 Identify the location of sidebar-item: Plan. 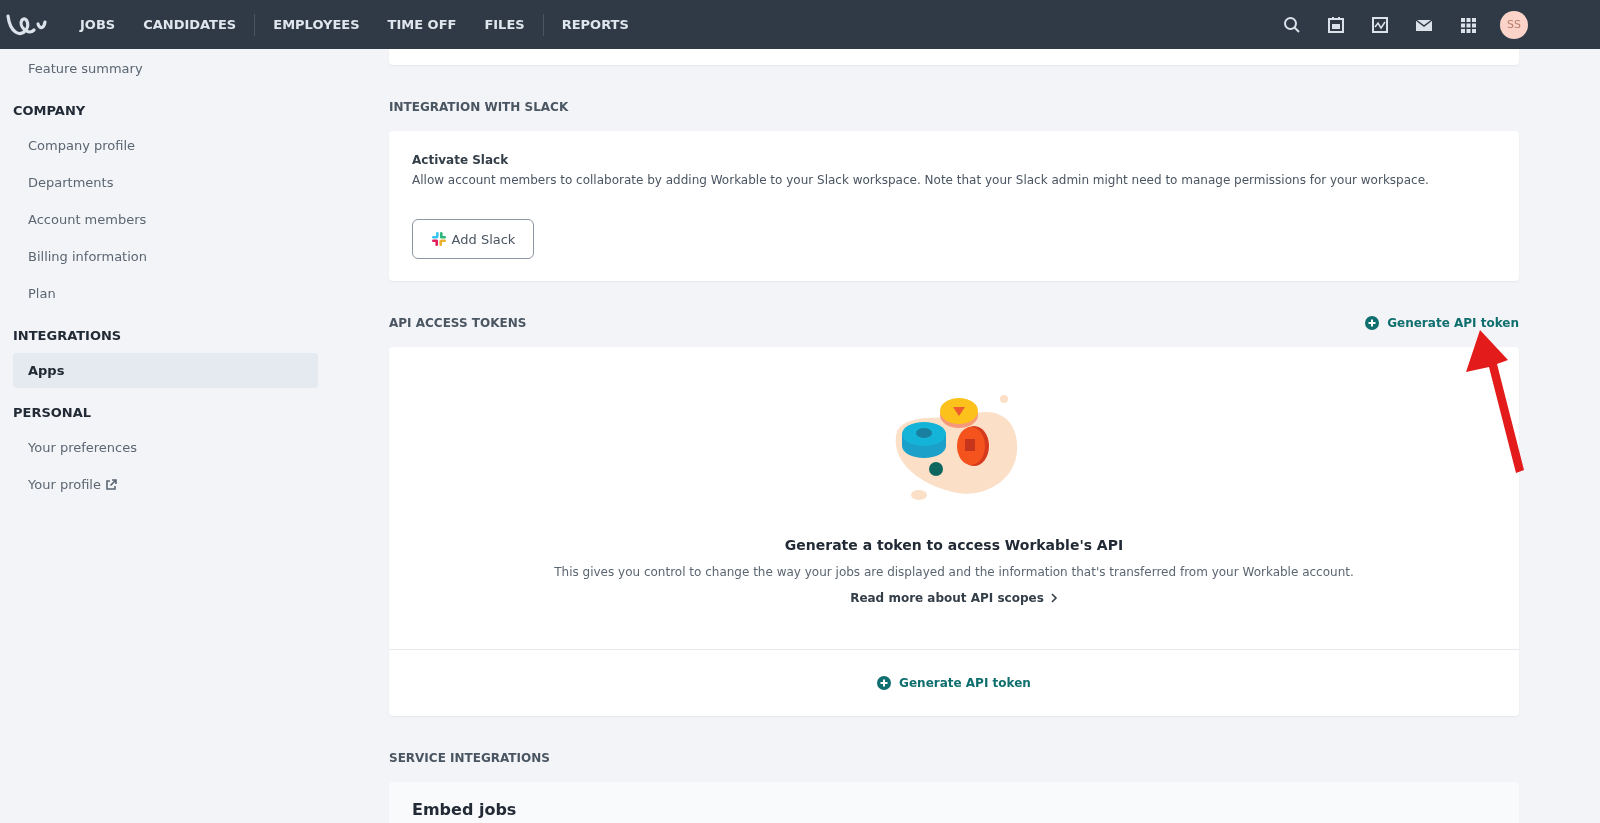
(165, 293).